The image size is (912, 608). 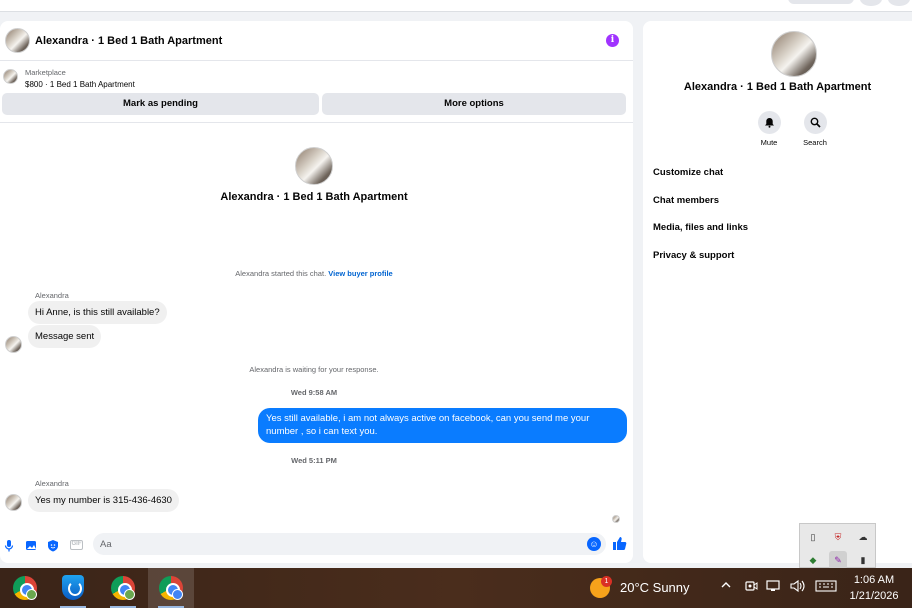 I want to click on shield-app-icon, so click(x=73, y=587).